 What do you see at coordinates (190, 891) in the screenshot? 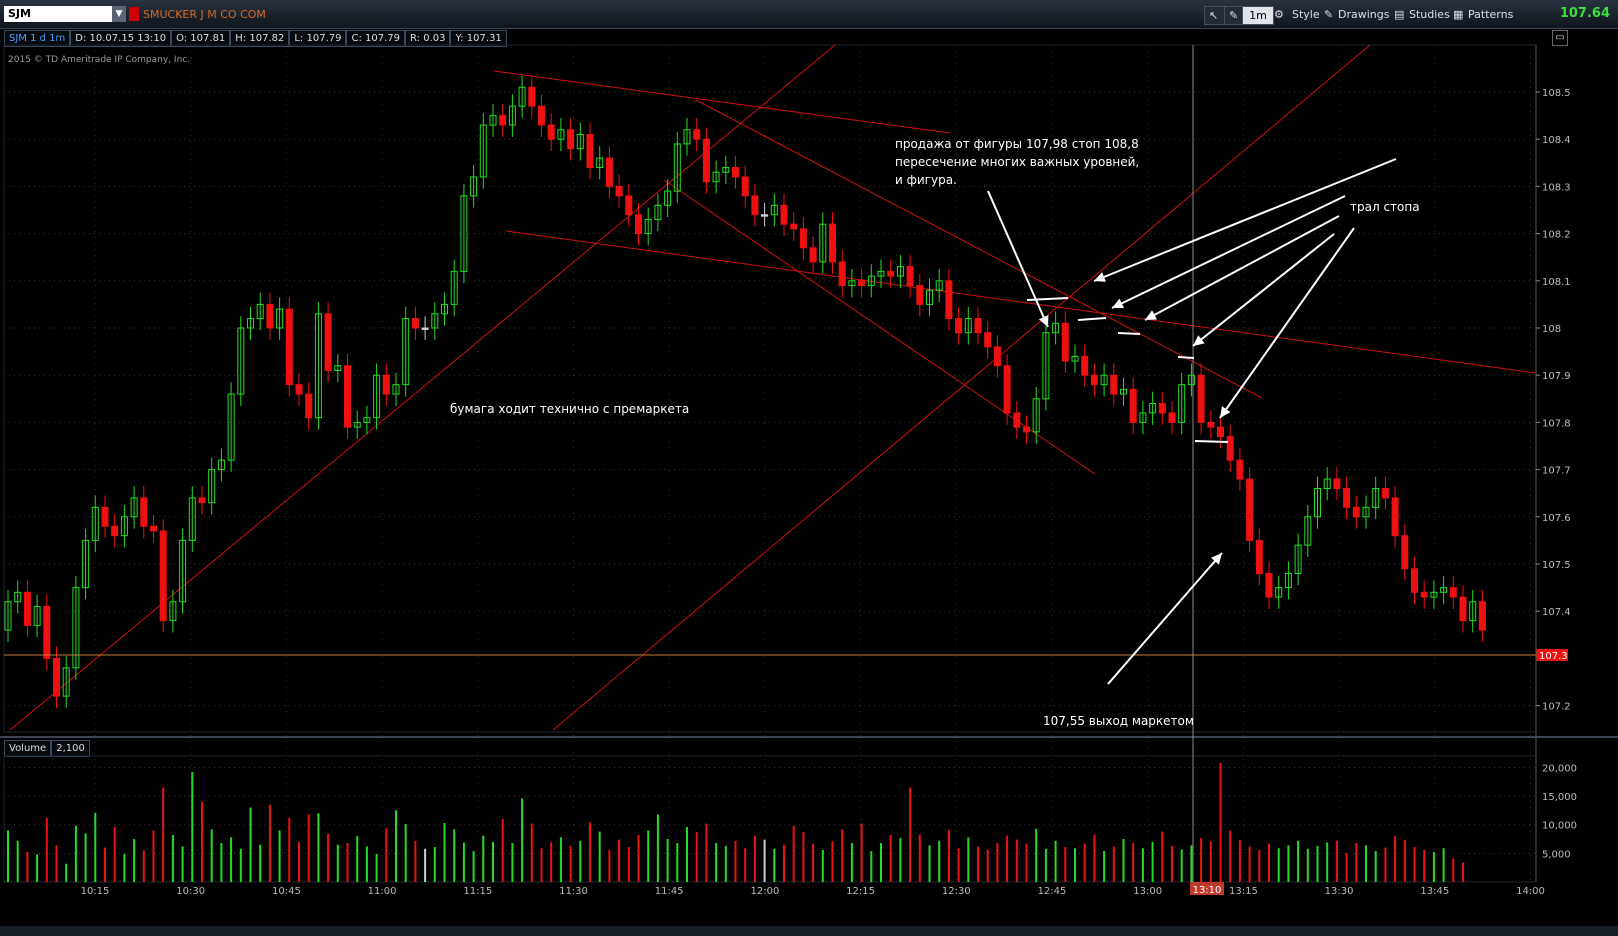
I see `x-tick-label: 10:30` at bounding box center [190, 891].